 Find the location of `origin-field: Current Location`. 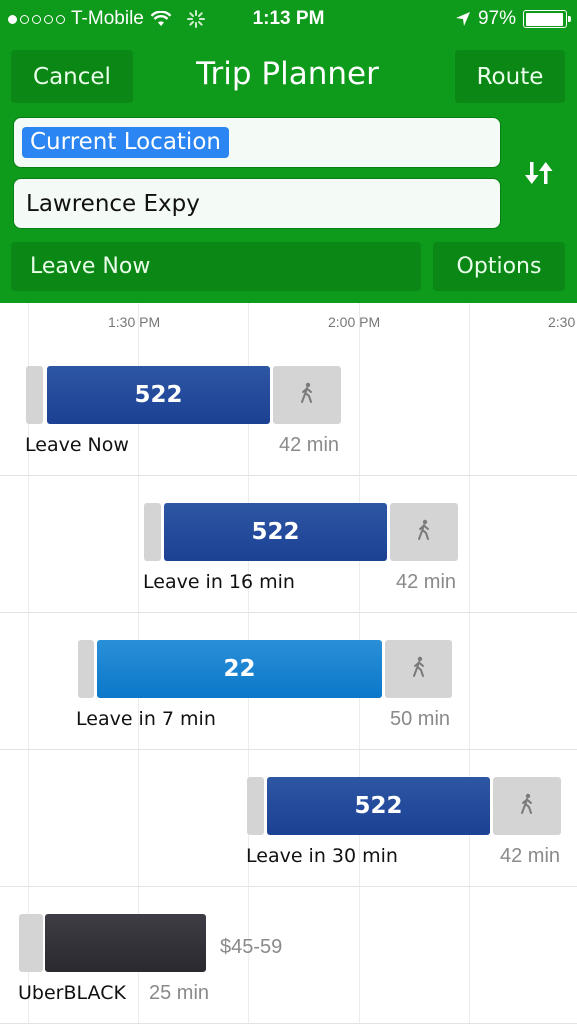

origin-field: Current Location is located at coordinates (257, 142).